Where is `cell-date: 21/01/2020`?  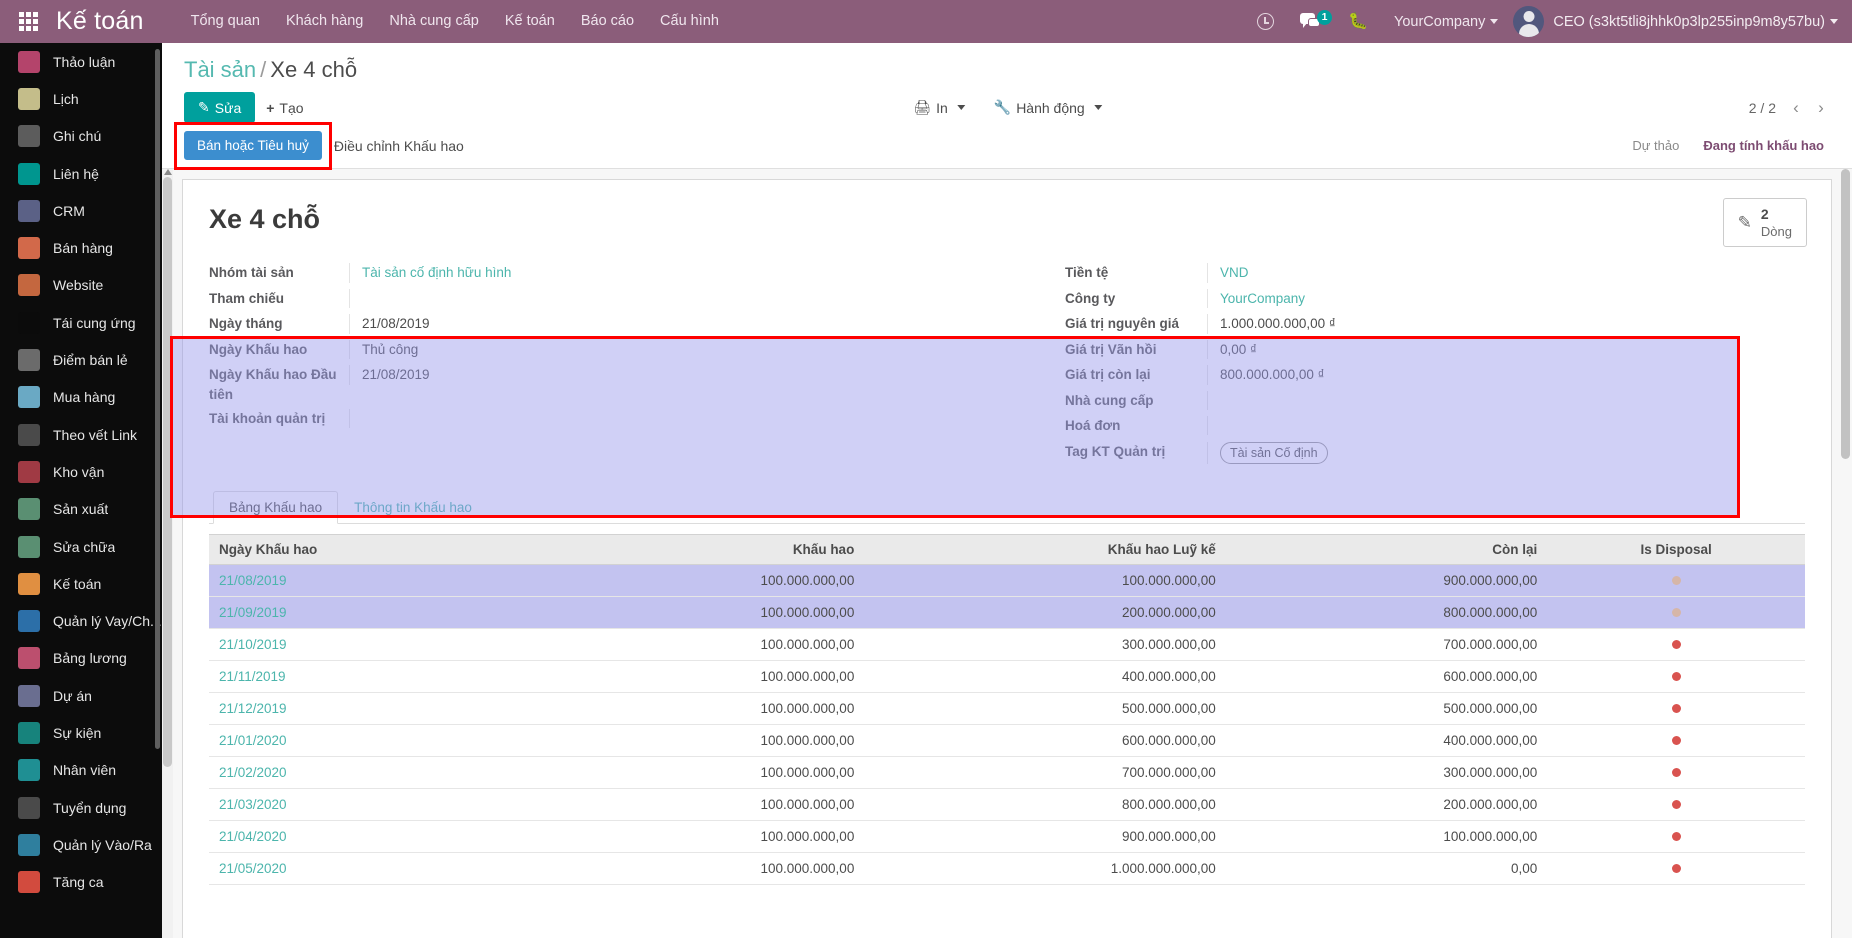
cell-date: 21/01/2020 is located at coordinates (376, 740).